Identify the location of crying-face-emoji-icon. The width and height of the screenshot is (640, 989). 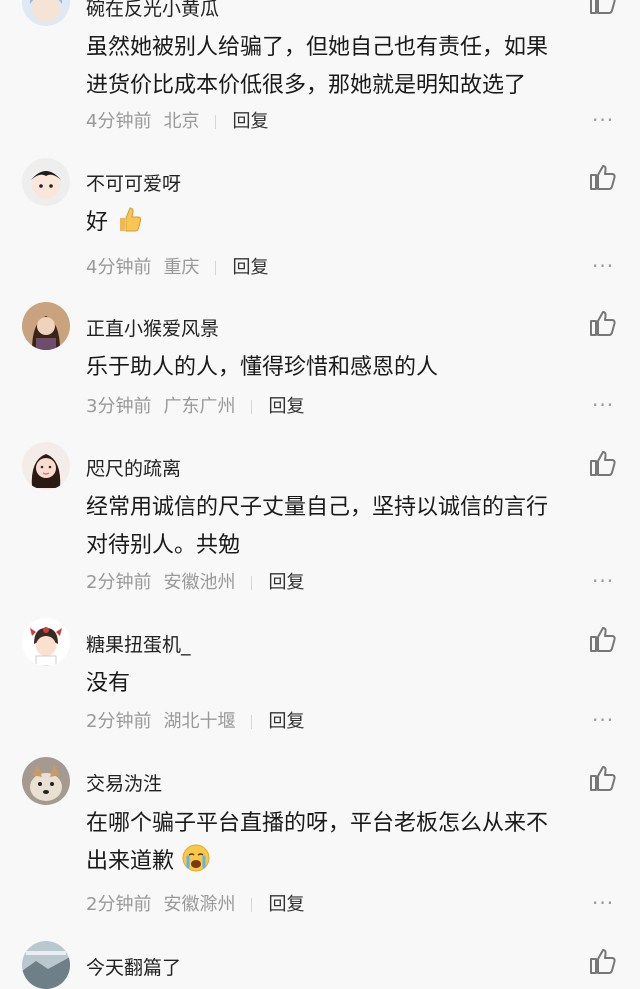
(196, 864).